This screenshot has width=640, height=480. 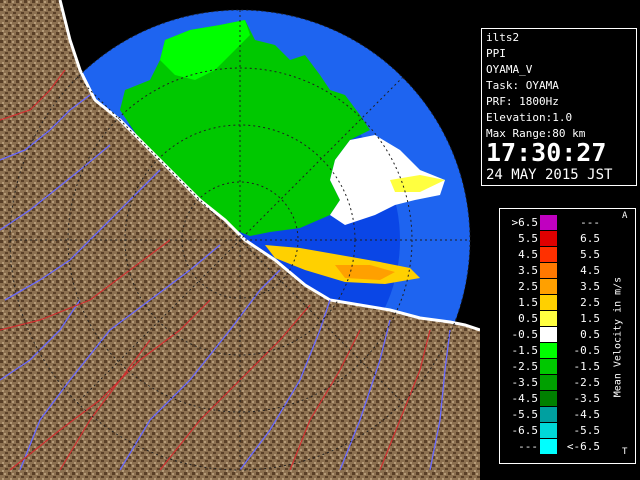 What do you see at coordinates (625, 452) in the screenshot?
I see `legend-corner-bottom: T` at bounding box center [625, 452].